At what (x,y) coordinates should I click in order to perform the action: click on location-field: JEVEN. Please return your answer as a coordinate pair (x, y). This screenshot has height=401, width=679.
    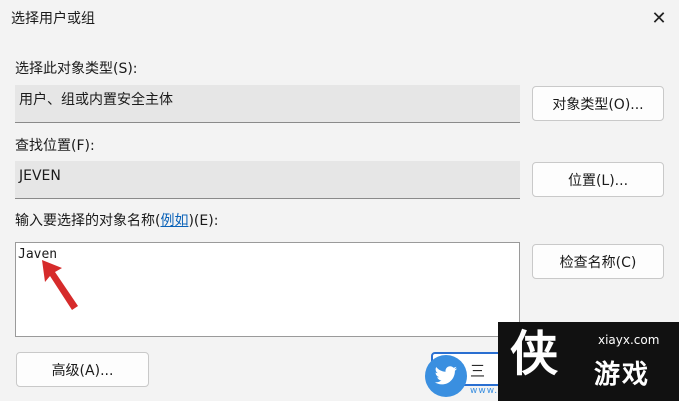
    Looking at the image, I should click on (267, 180).